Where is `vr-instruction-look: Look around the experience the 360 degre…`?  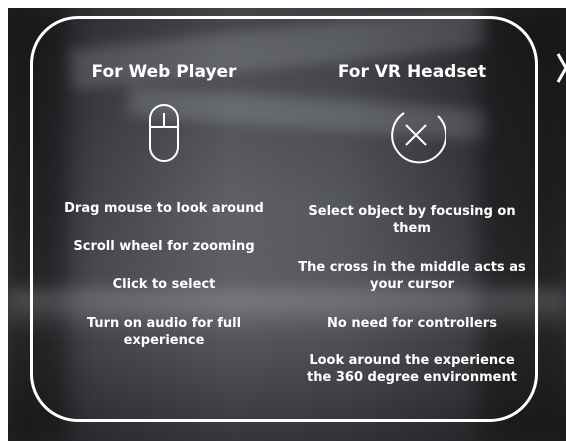 vr-instruction-look: Look around the experience the 360 degre… is located at coordinates (412, 369).